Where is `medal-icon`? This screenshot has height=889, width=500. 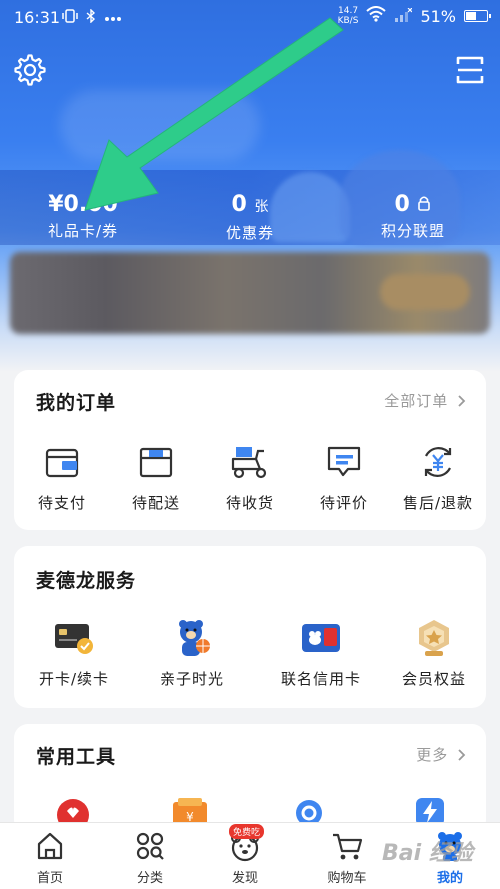
medal-icon is located at coordinates (434, 638).